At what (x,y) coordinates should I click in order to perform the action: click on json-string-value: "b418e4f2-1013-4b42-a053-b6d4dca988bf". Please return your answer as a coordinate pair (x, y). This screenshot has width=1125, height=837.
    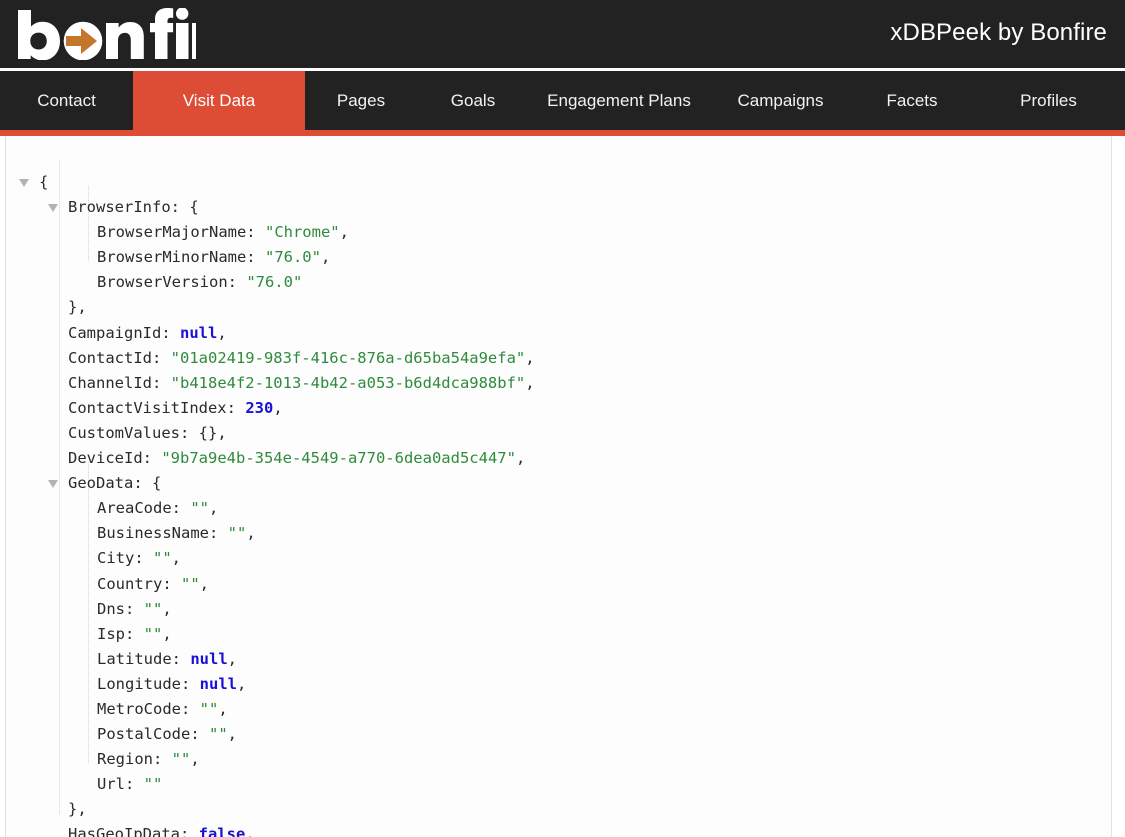
    Looking at the image, I should click on (348, 382).